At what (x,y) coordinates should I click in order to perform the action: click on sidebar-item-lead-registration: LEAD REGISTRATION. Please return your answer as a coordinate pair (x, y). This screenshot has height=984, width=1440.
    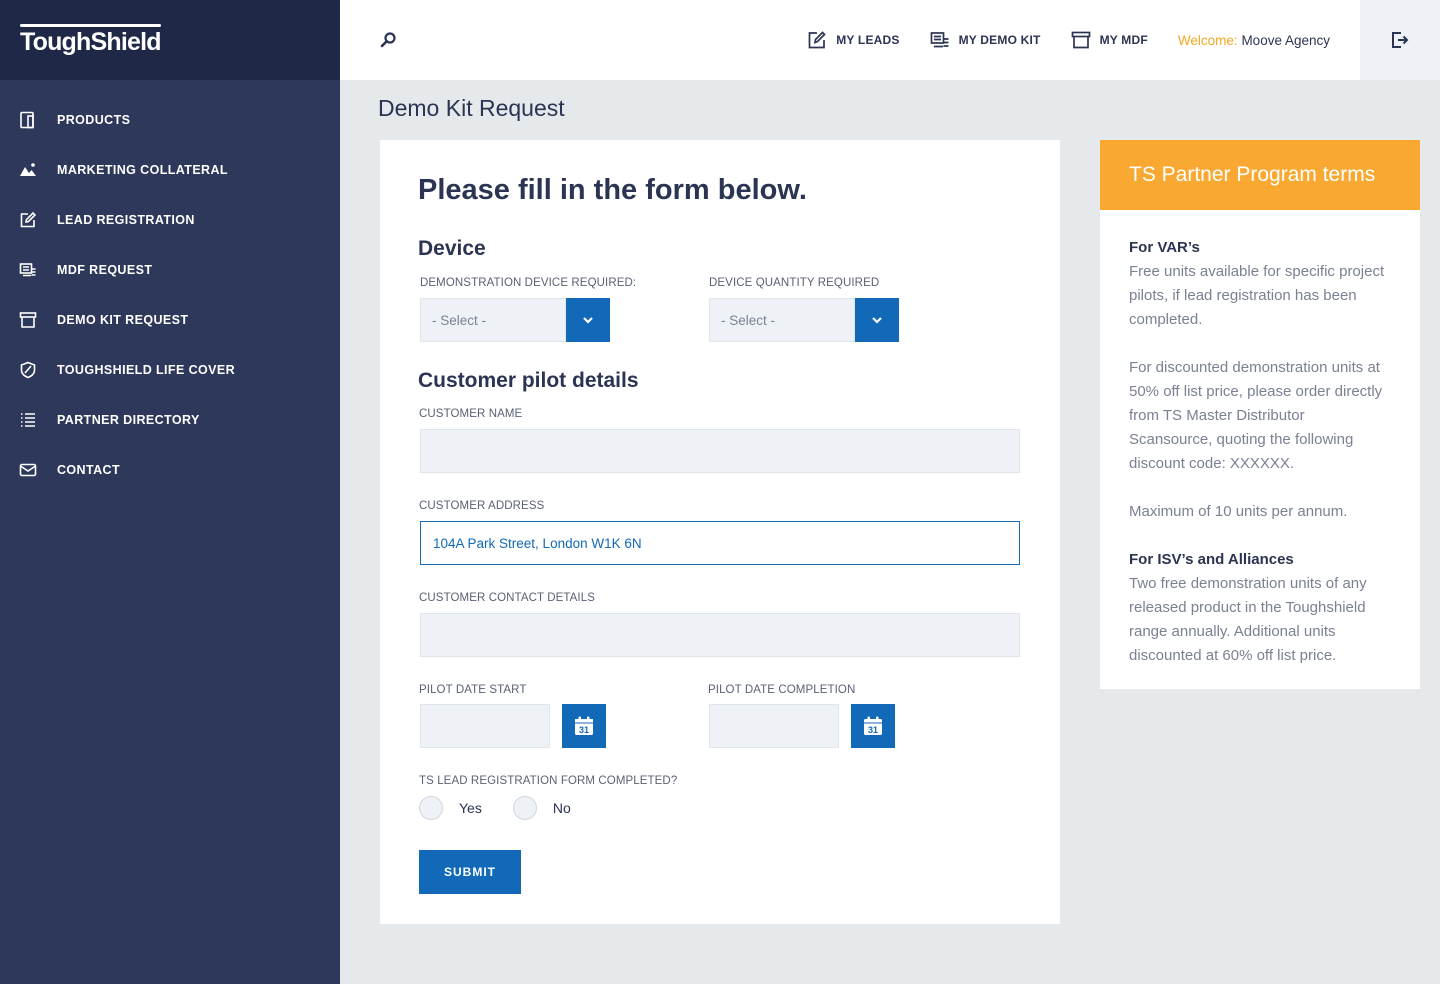
    Looking at the image, I should click on (170, 220).